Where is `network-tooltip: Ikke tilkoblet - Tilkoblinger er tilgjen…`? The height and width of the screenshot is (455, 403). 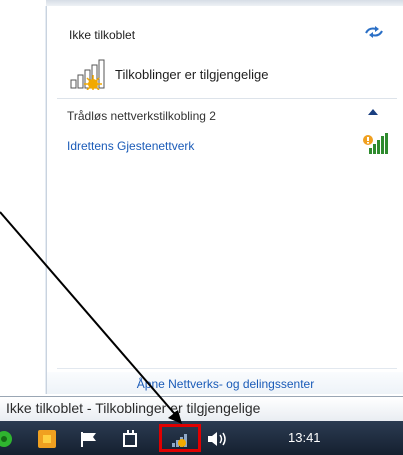
network-tooltip: Ikke tilkoblet - Tilkoblinger er tilgjen… is located at coordinates (201, 409).